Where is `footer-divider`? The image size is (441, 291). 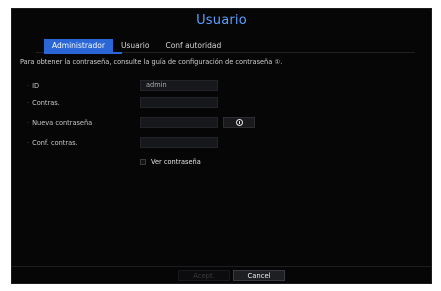 footer-divider is located at coordinates (221, 266).